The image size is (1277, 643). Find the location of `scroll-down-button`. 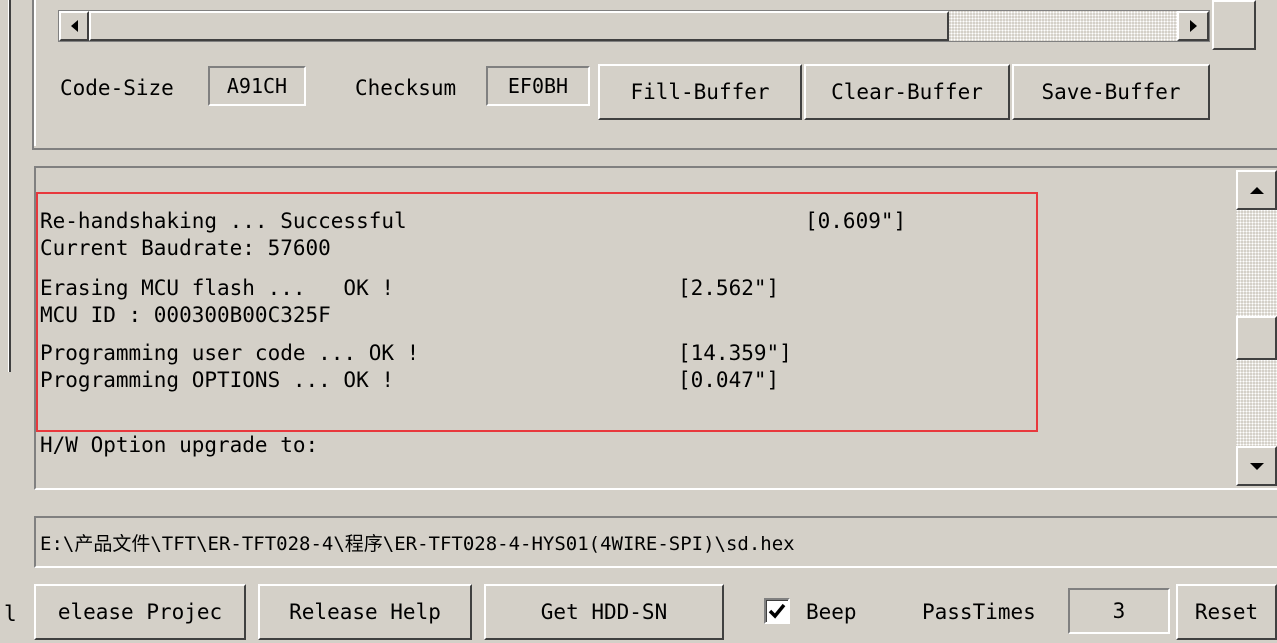

scroll-down-button is located at coordinates (1256, 466).